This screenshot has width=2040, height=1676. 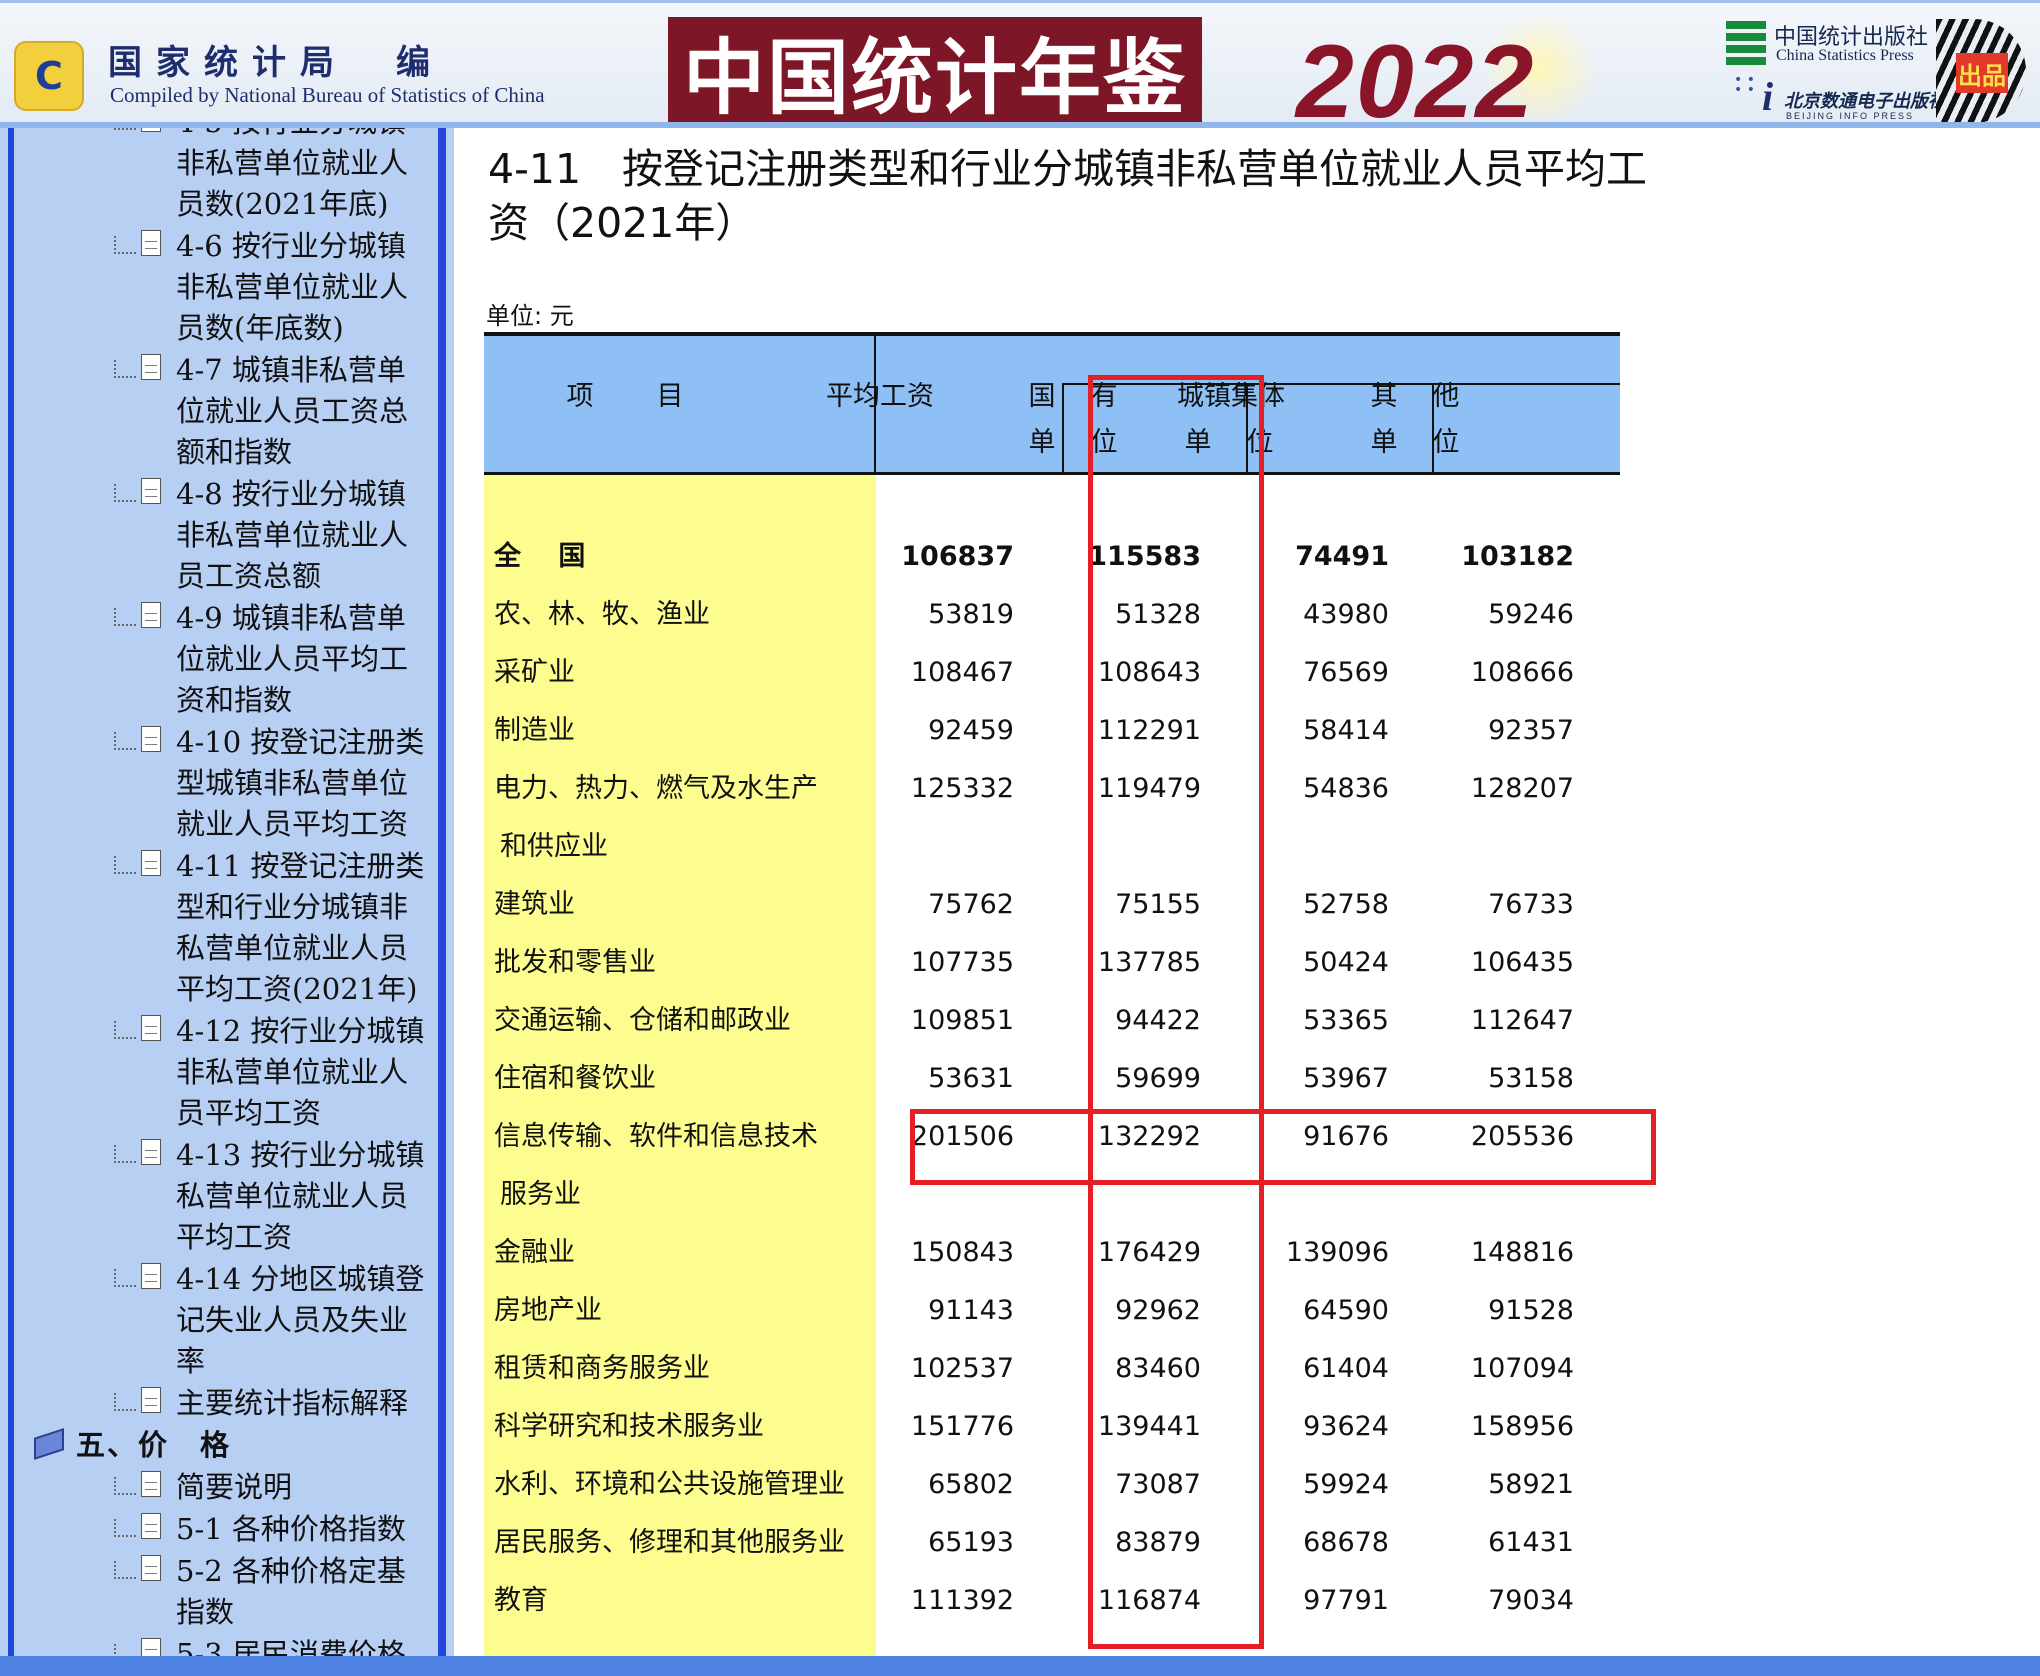 I want to click on wage-cell: 53158, so click(x=1531, y=1078).